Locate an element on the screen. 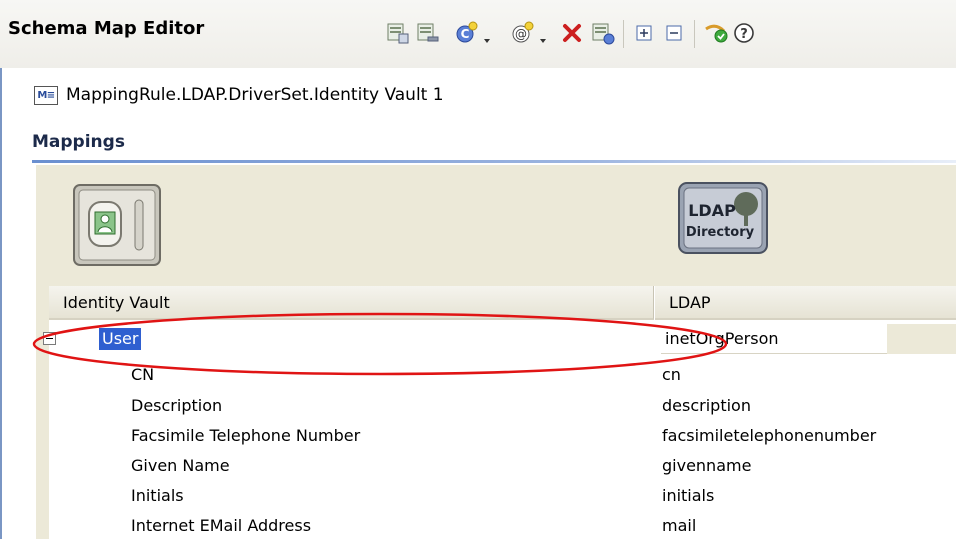 Image resolution: width=956 pixels, height=542 pixels. ldap-icon-text: LDAP is located at coordinates (712, 210).